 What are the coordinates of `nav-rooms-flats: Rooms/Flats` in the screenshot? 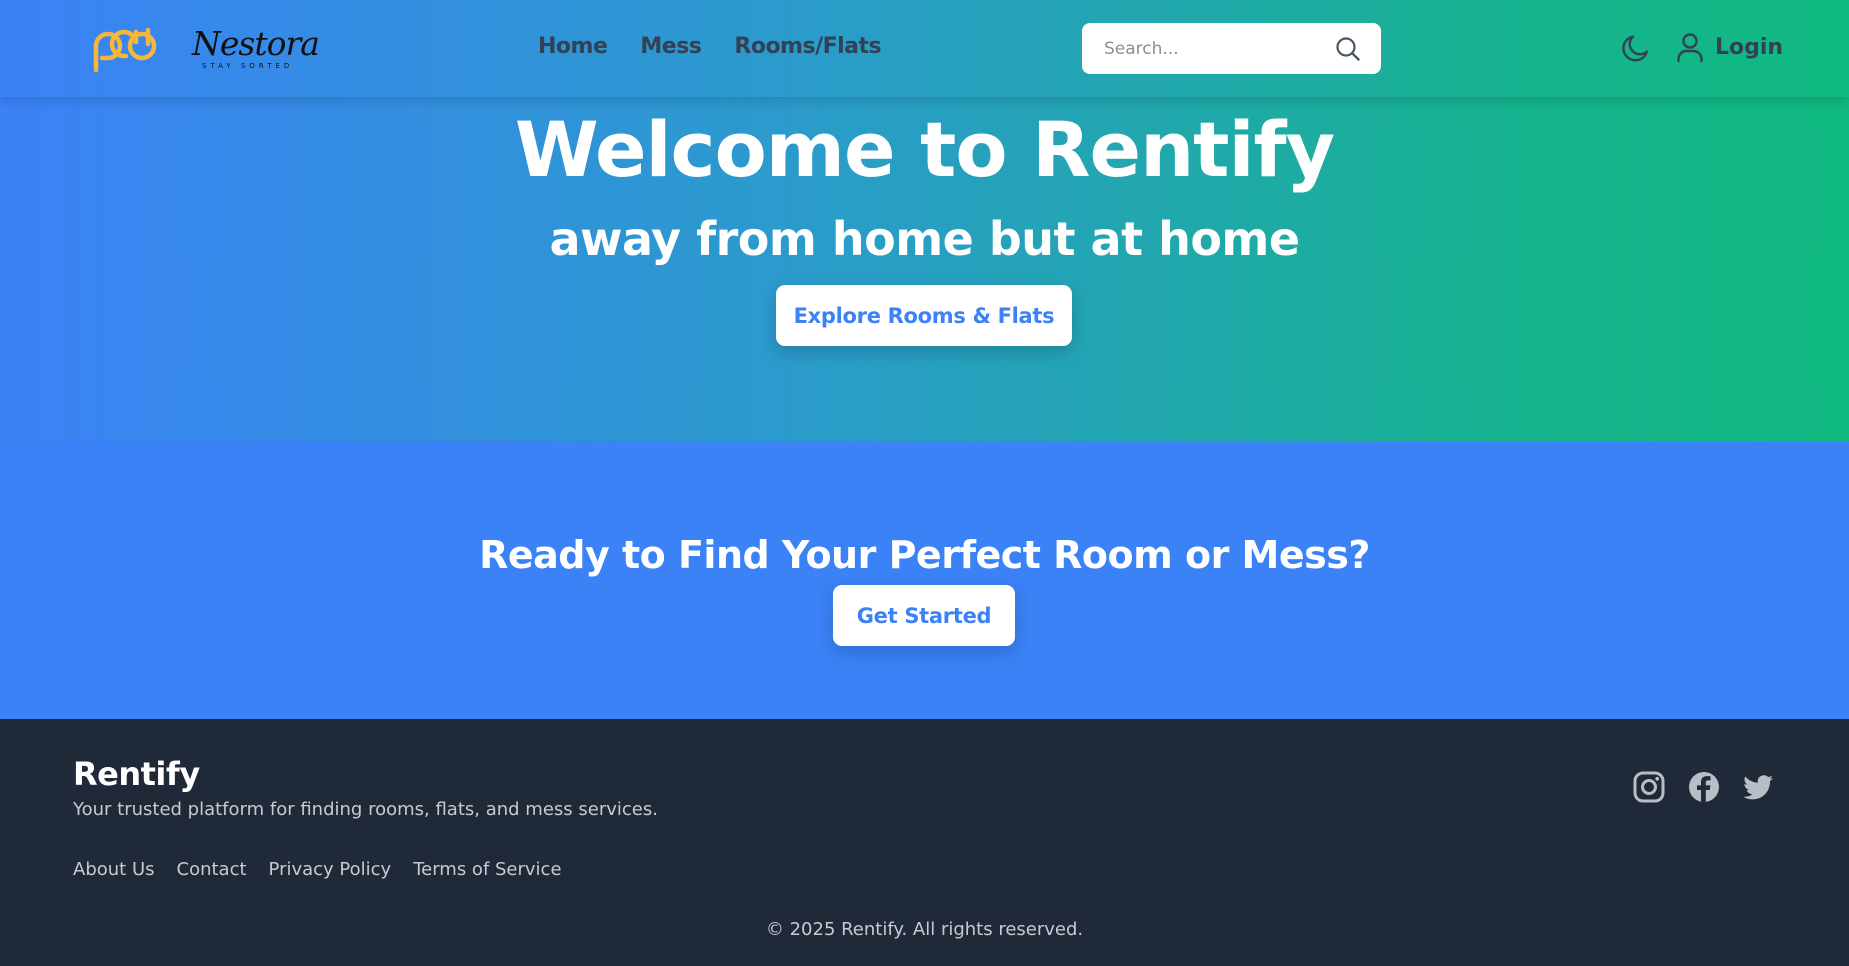 It's located at (807, 46).